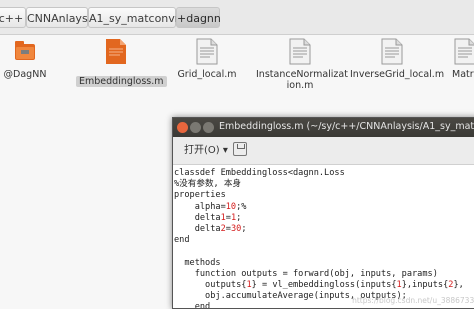  What do you see at coordinates (140, 17) in the screenshot?
I see `breadcrumb-a1-sy-matconvnet: A1_sy_matconvnet` at bounding box center [140, 17].